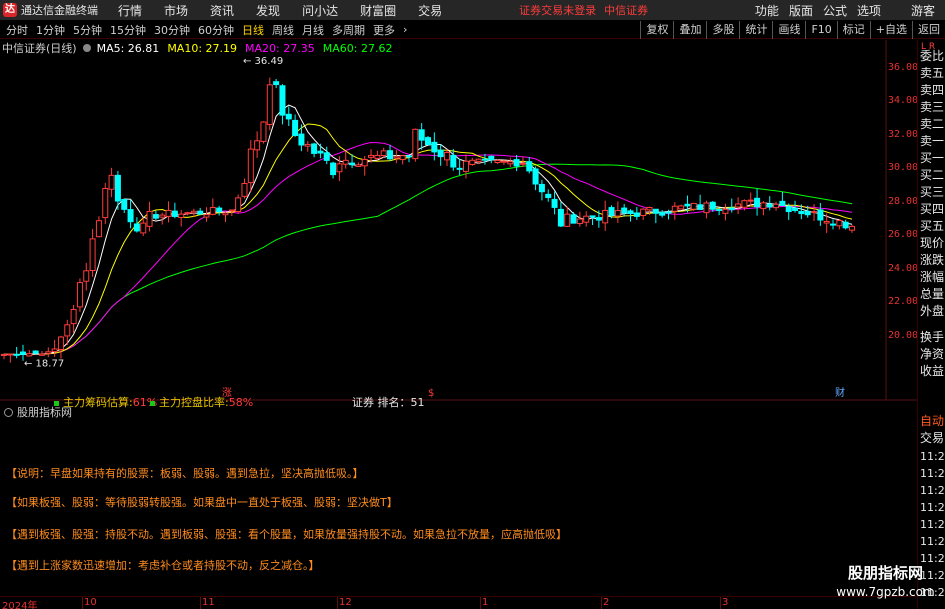 Image resolution: width=945 pixels, height=609 pixels. What do you see at coordinates (932, 107) in the screenshot?
I see `quote-label: 卖三` at bounding box center [932, 107].